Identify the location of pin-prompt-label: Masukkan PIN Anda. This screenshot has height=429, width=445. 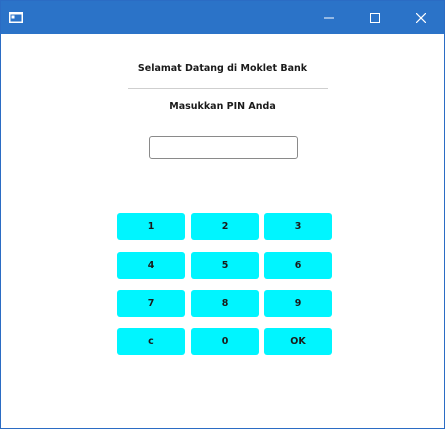
(222, 106).